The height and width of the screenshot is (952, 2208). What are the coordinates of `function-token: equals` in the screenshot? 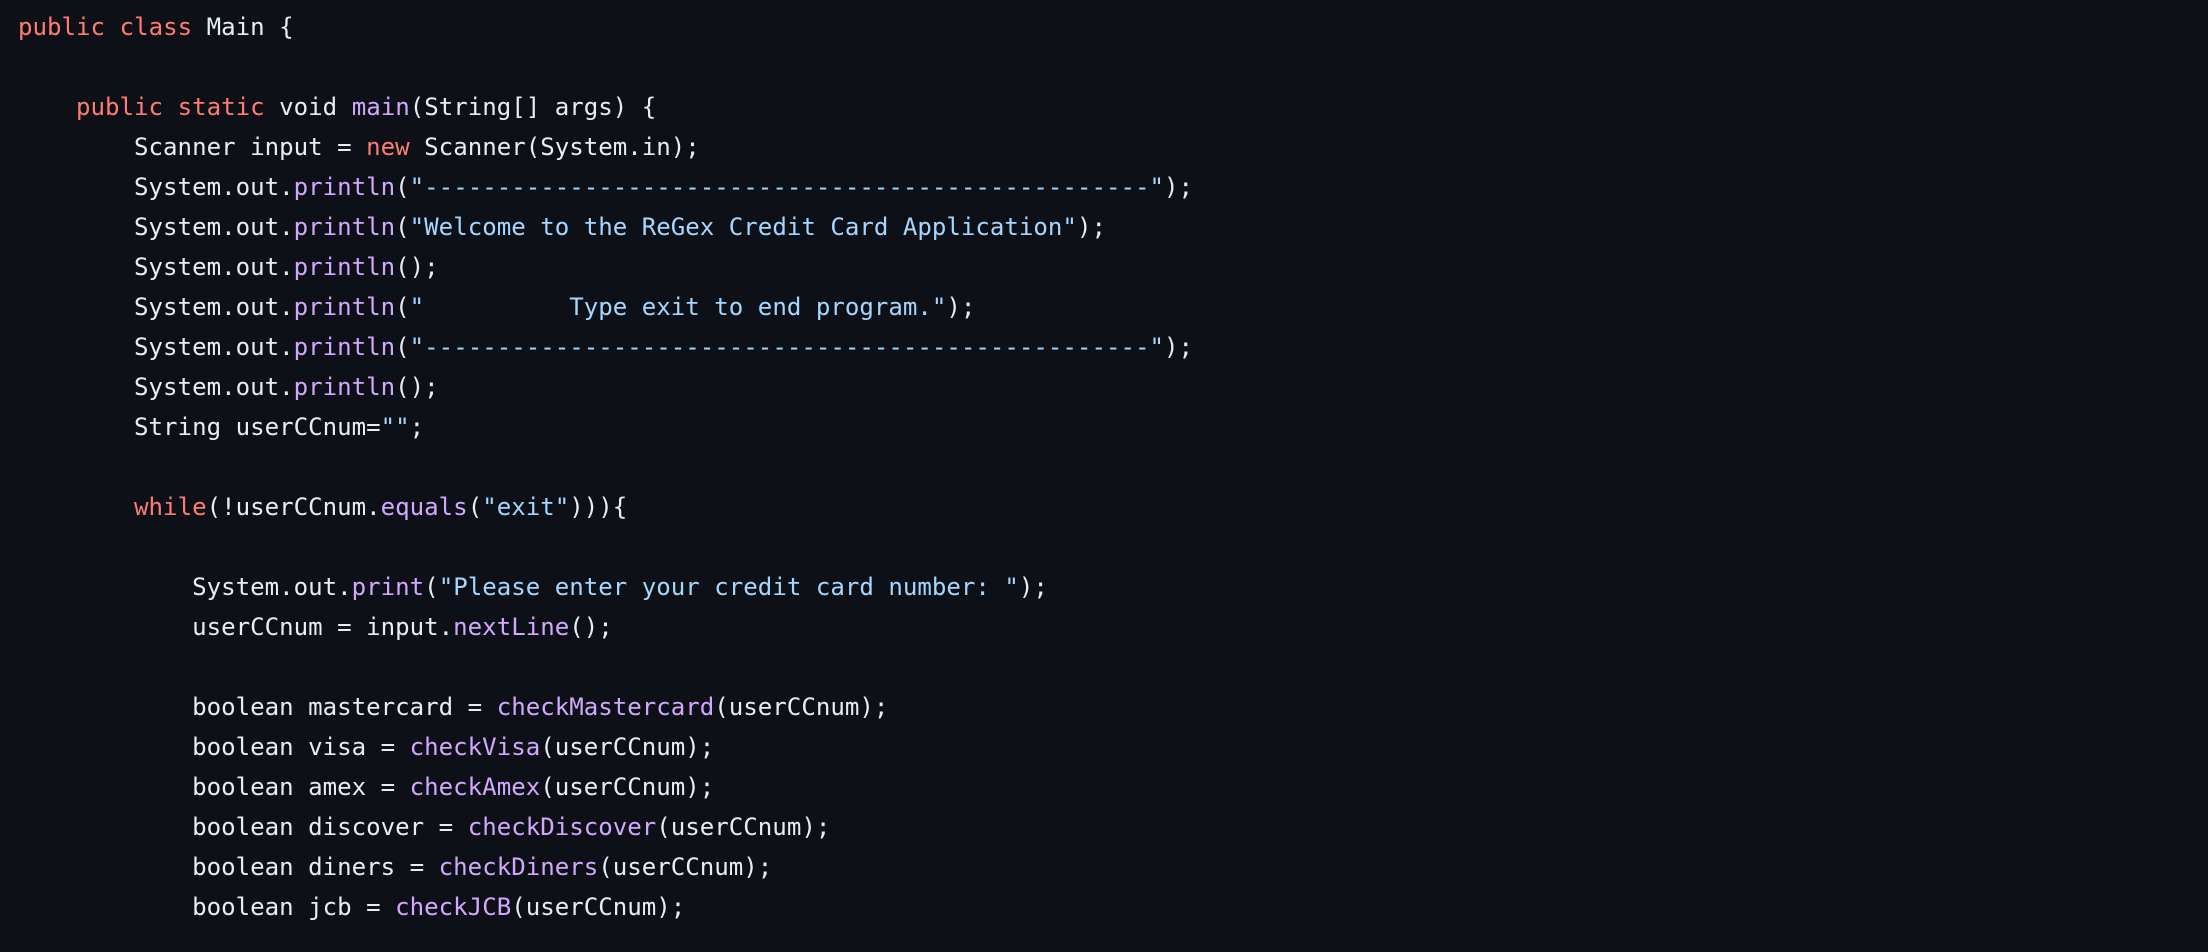 It's located at (424, 507).